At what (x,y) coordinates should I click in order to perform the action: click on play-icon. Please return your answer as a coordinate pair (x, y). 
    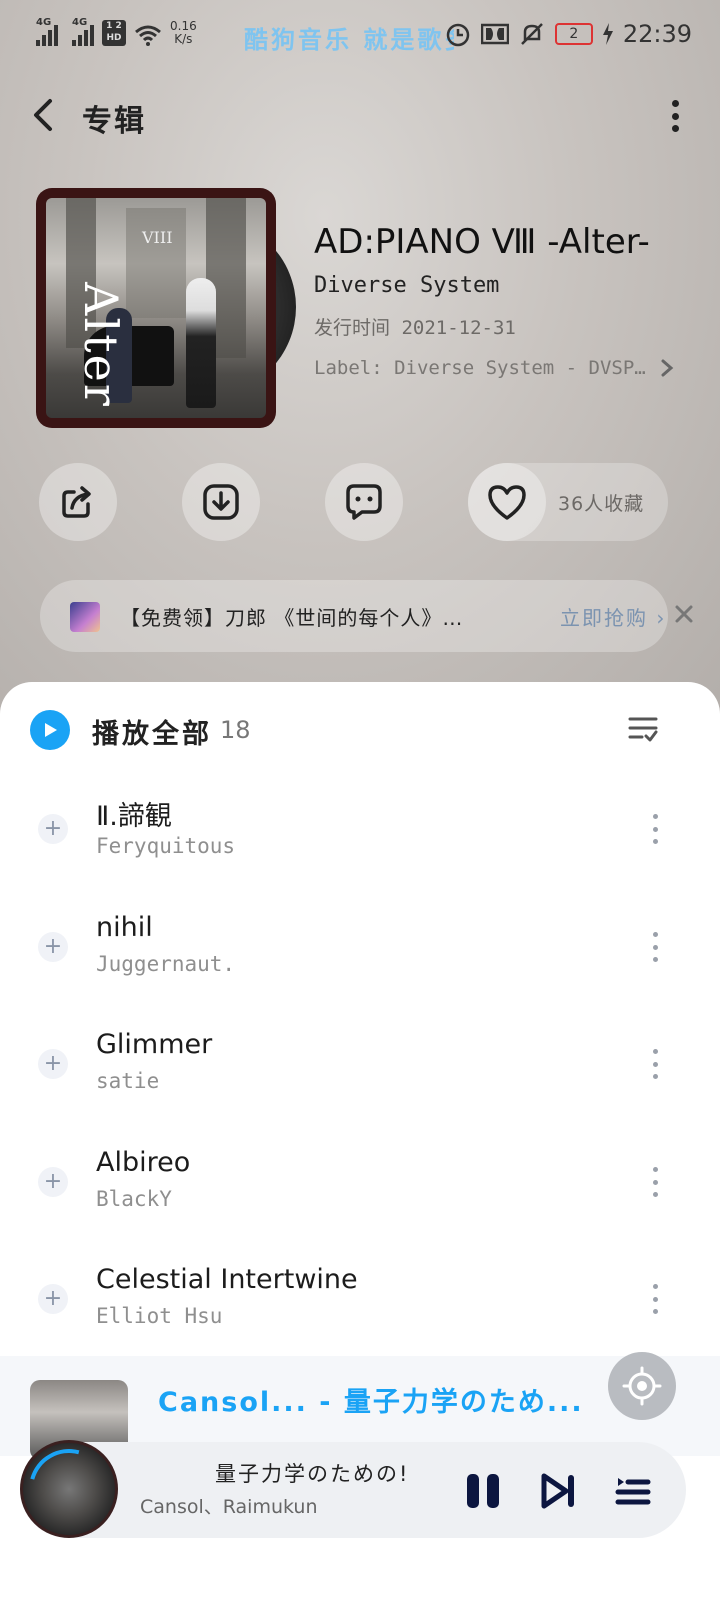
    Looking at the image, I should click on (51, 730).